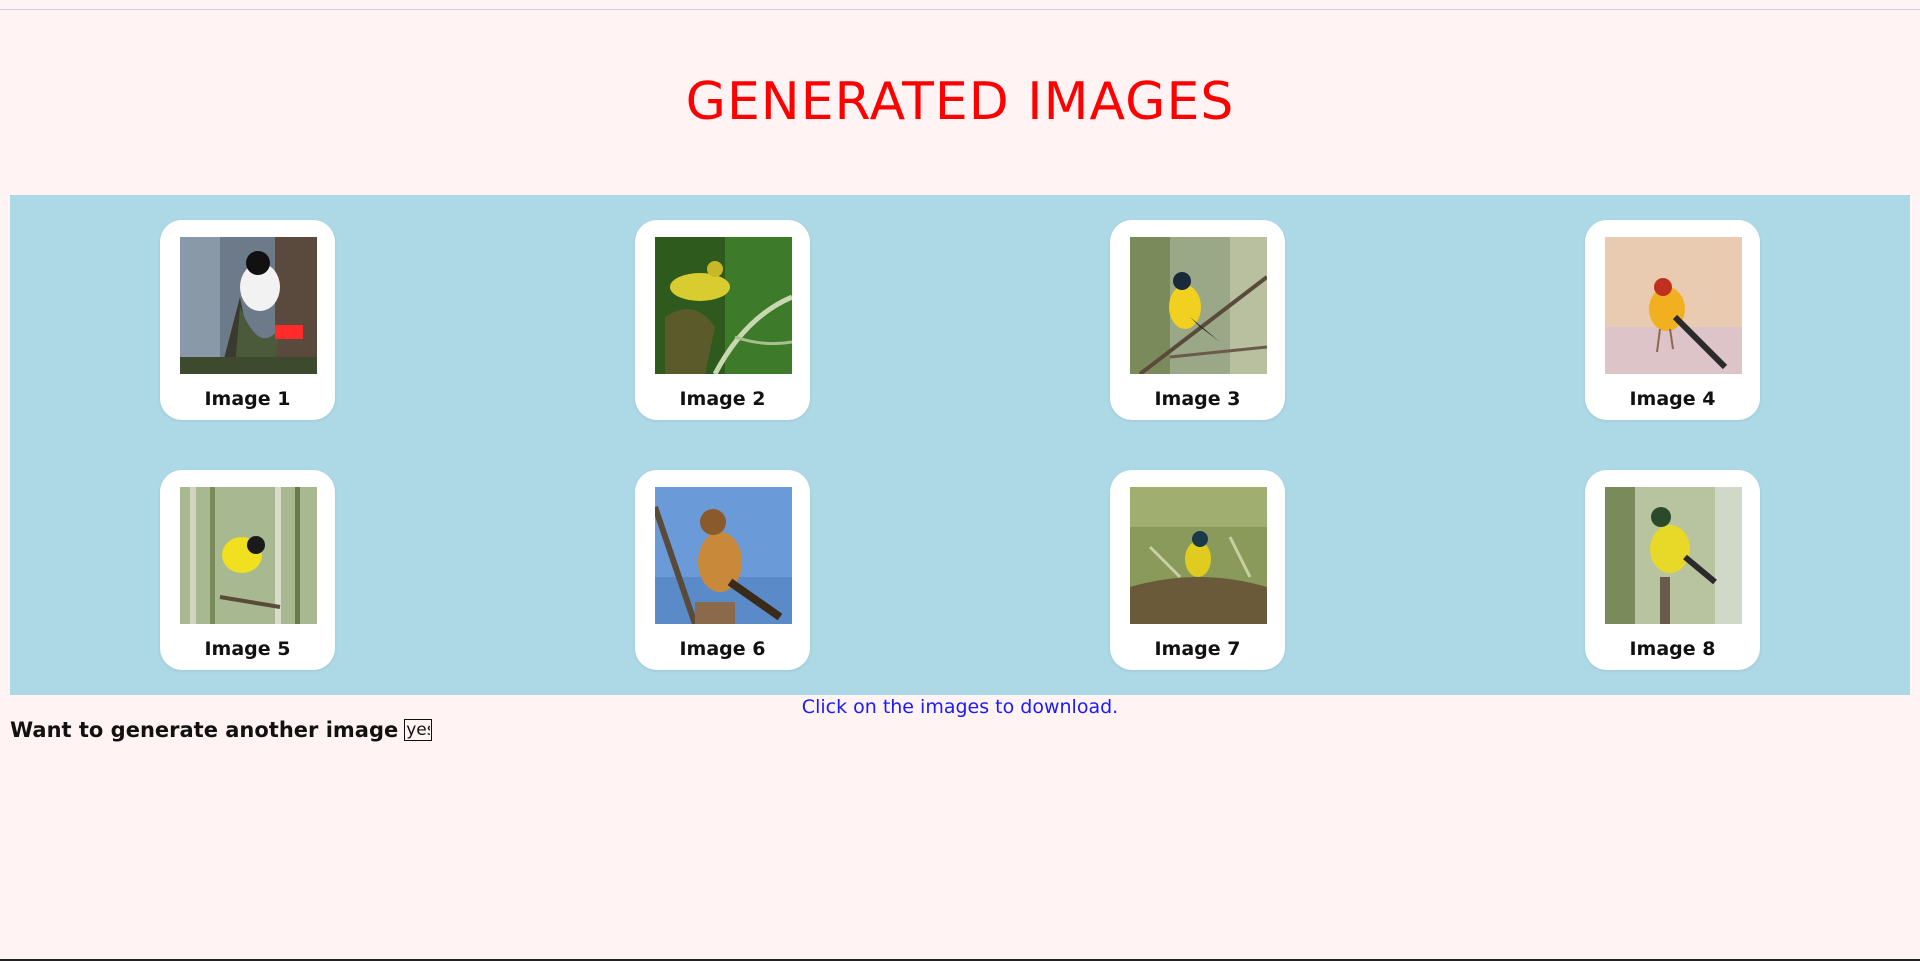 This screenshot has width=1920, height=961. I want to click on image-caption: Image 6, so click(722, 649).